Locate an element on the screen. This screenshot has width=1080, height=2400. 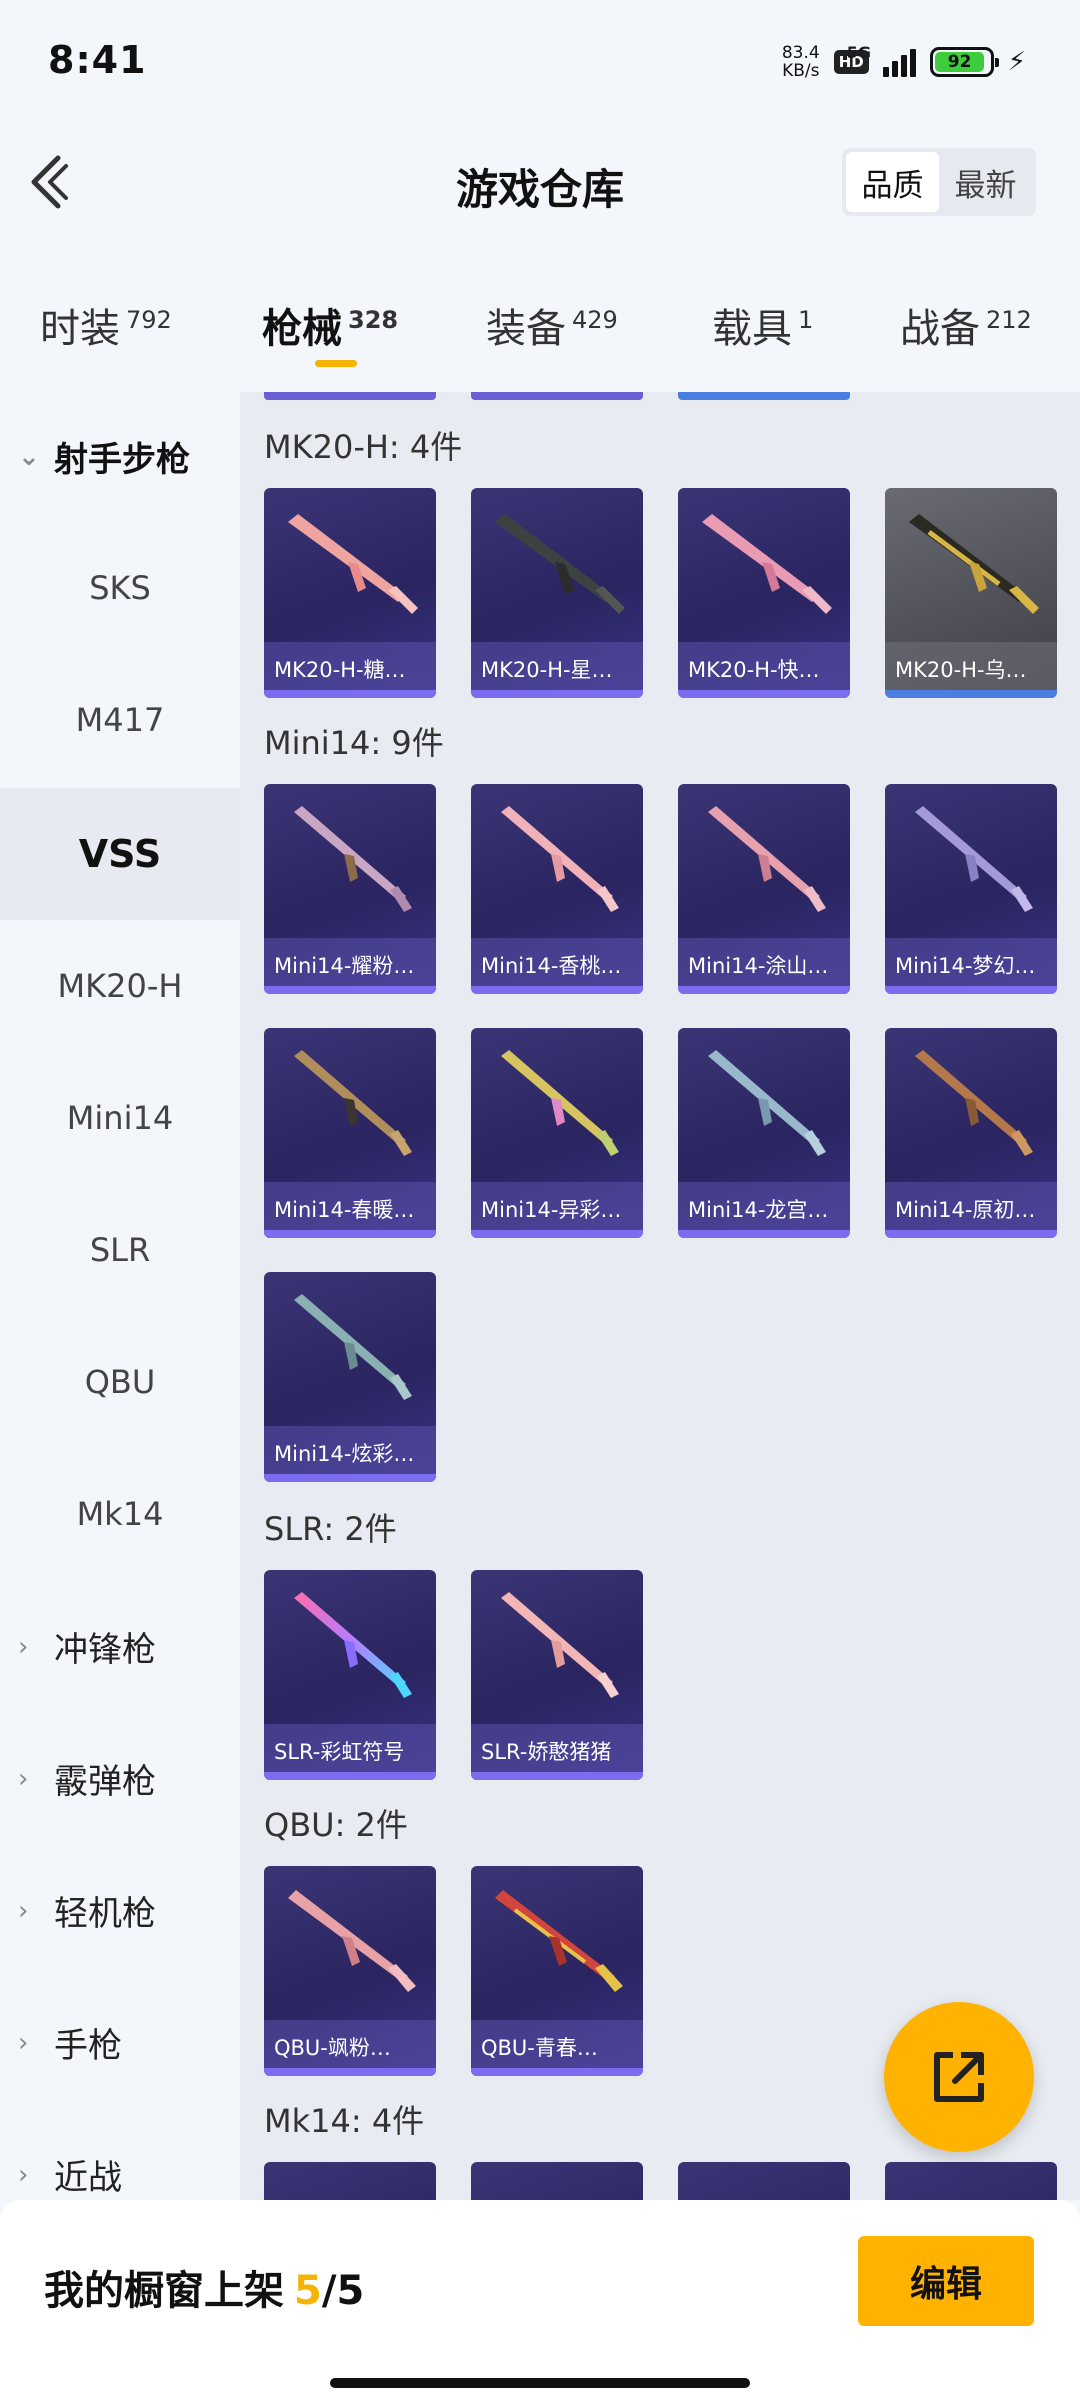
network-speed: 83.4 KB/s is located at coordinates (801, 62).